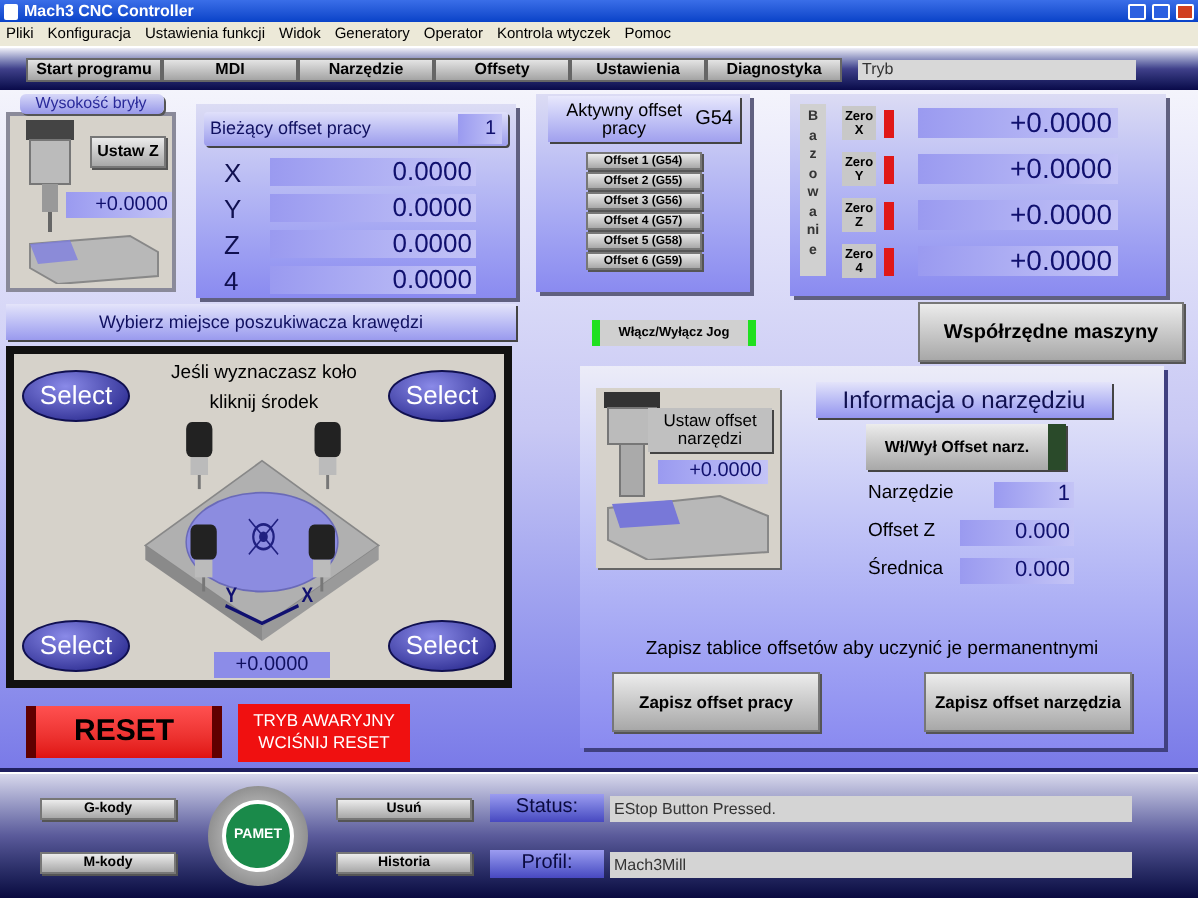 This screenshot has width=1198, height=898. What do you see at coordinates (638, 70) in the screenshot?
I see `tab: Ustawienia` at bounding box center [638, 70].